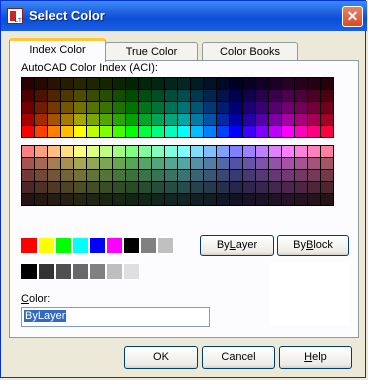  Describe the element at coordinates (151, 51) in the screenshot. I see `tab-true-color: True Color` at that location.